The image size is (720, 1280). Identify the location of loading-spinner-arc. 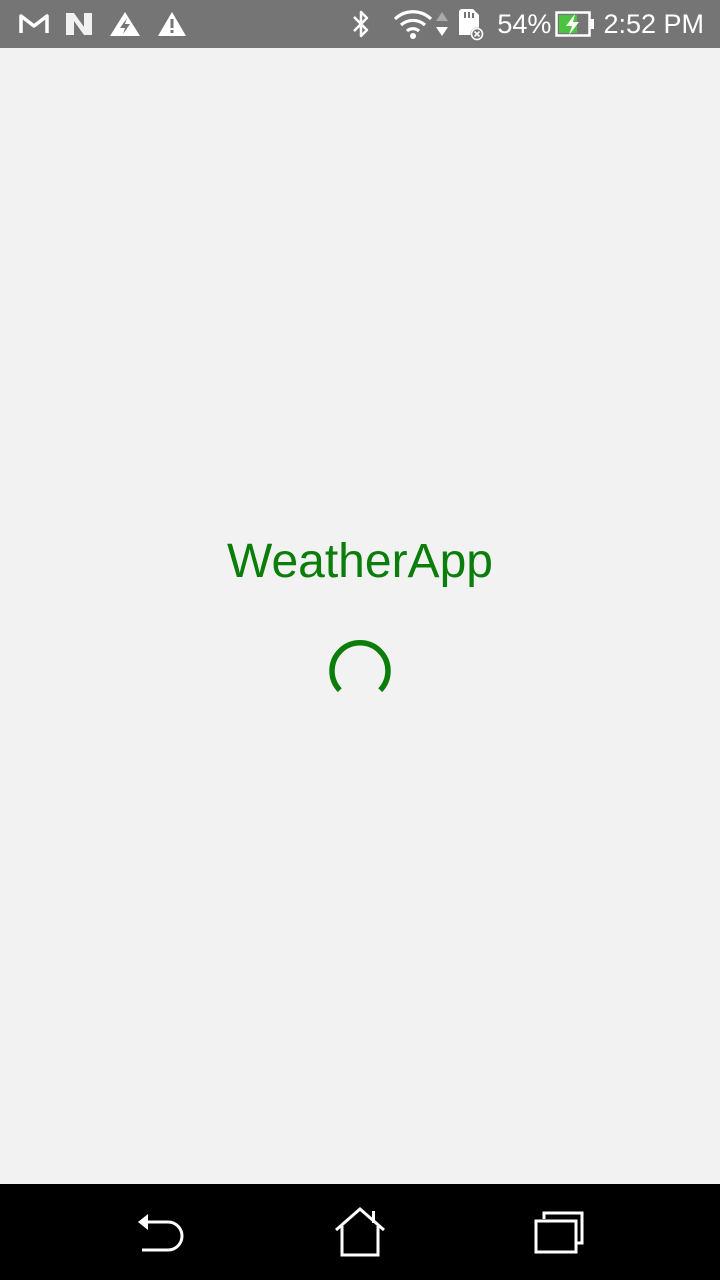
(360, 666).